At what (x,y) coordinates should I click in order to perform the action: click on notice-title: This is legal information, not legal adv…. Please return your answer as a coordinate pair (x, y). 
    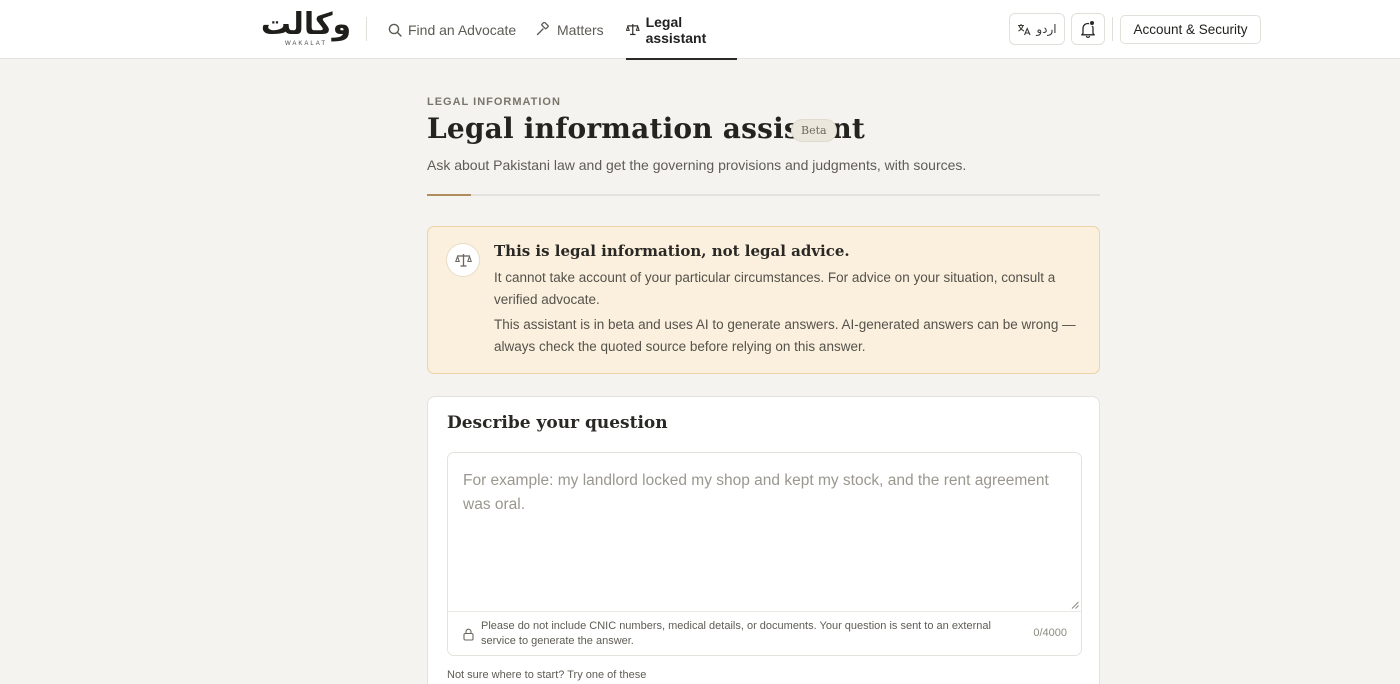
    Looking at the image, I should click on (672, 251).